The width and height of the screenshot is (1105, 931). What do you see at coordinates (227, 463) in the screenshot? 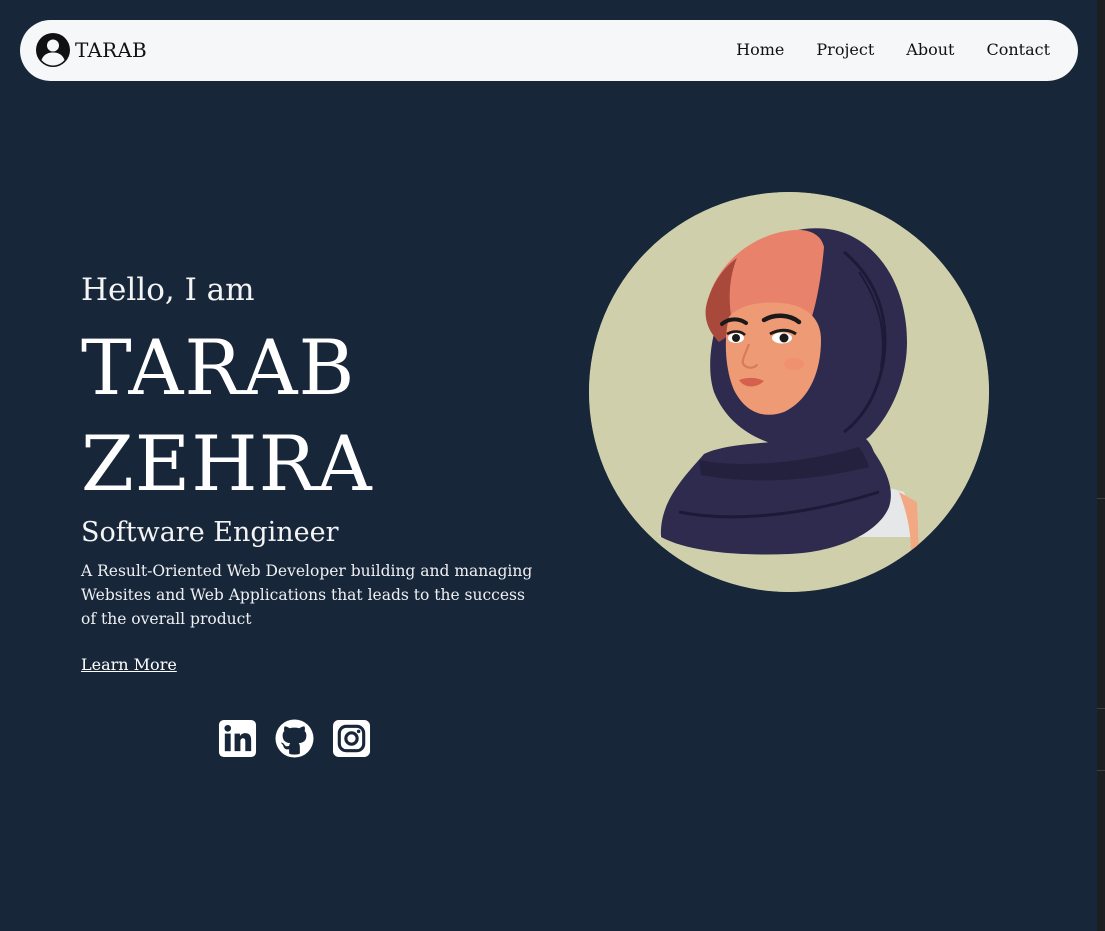
I see `hero-last-name: ZEHRA` at bounding box center [227, 463].